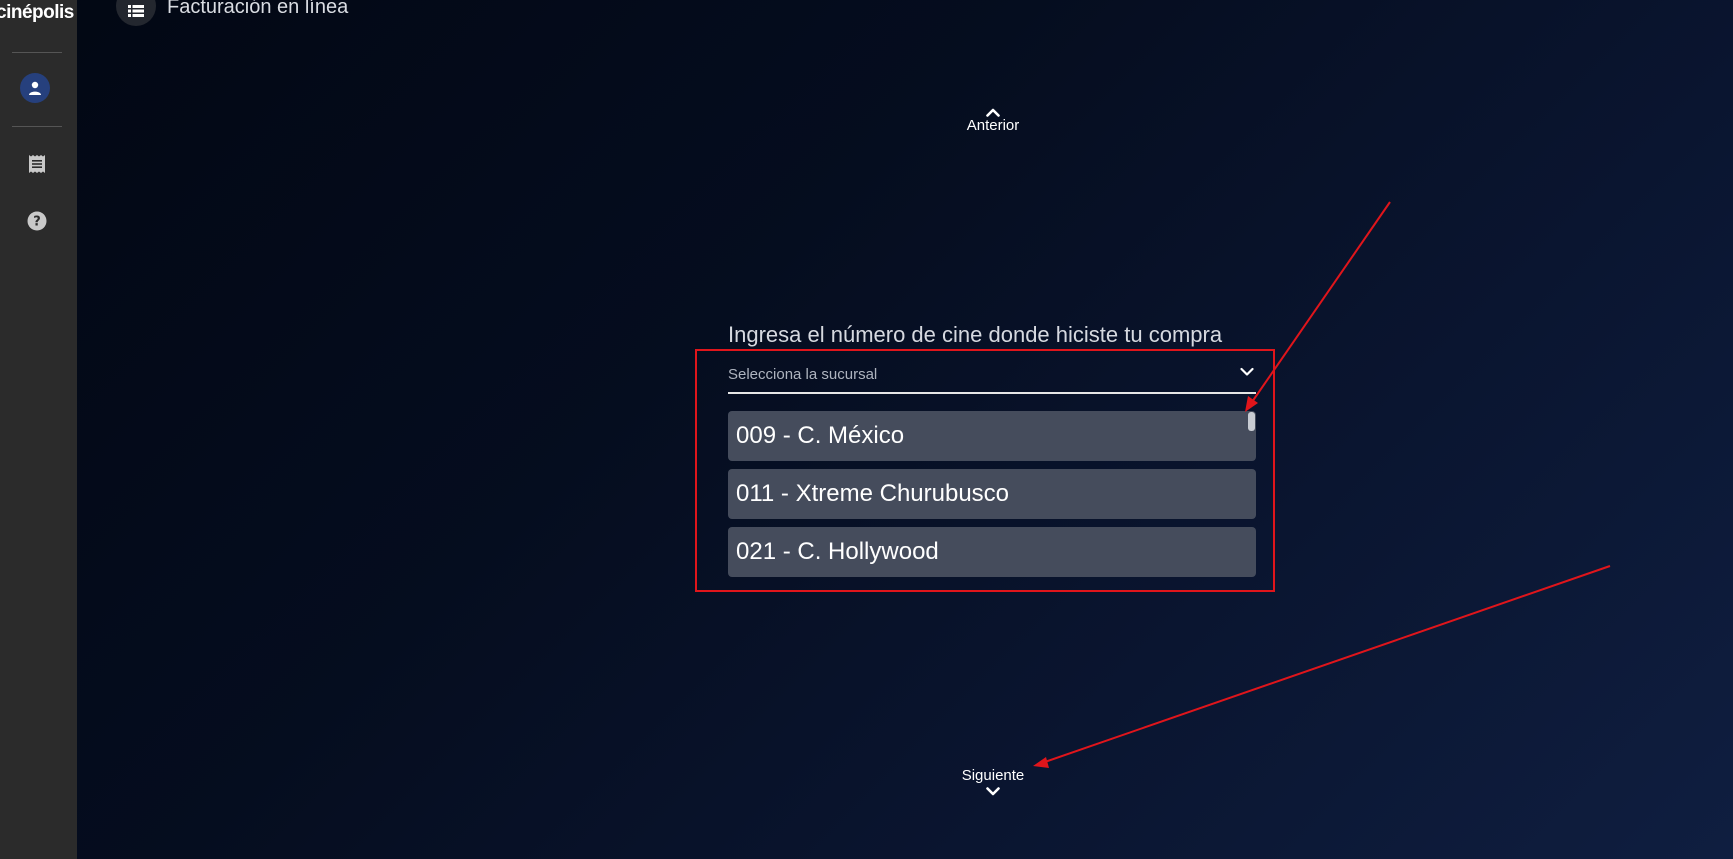  I want to click on help-nav-button: ?, so click(37, 221).